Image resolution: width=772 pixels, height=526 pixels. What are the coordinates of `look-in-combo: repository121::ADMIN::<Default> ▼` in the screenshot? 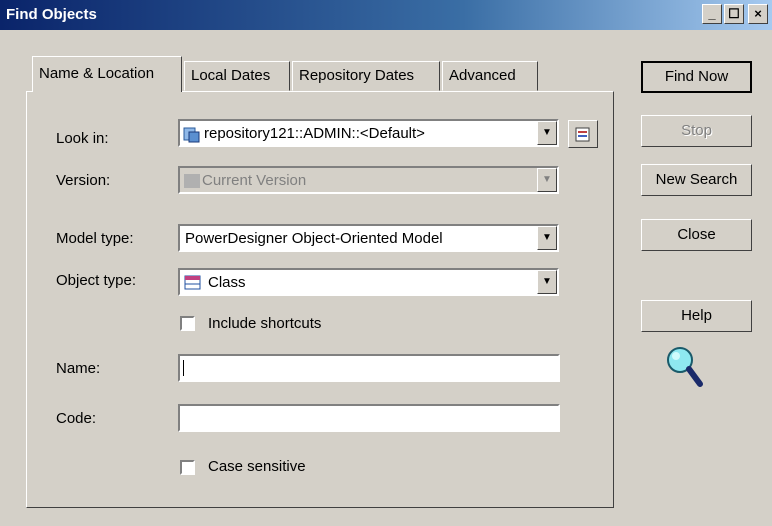 It's located at (368, 133).